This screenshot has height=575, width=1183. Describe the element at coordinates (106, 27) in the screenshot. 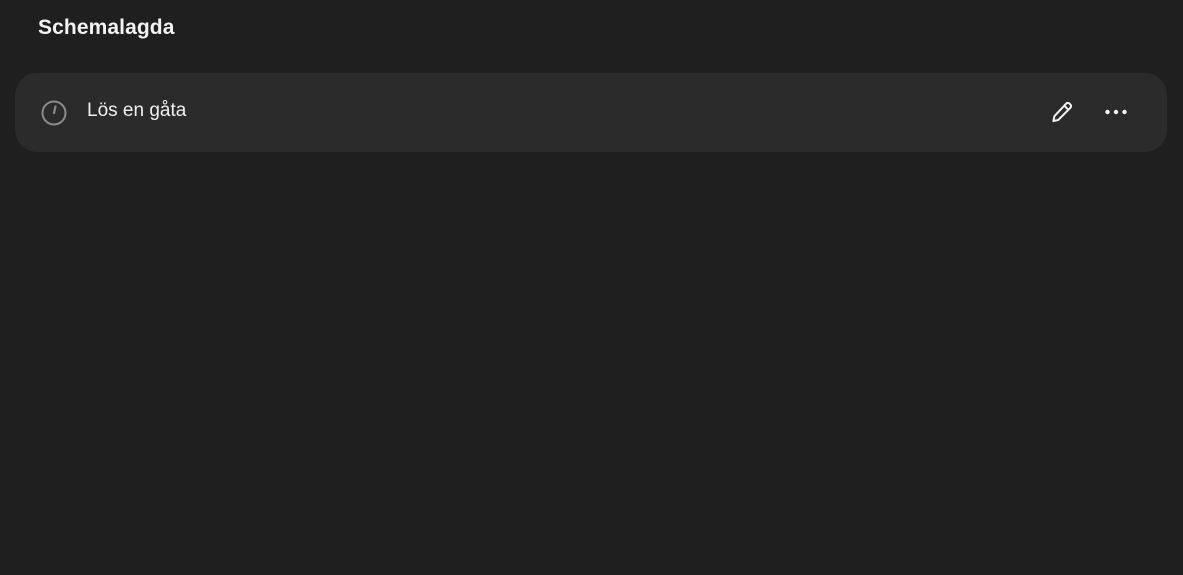

I see `section-title: Schemalagda` at that location.